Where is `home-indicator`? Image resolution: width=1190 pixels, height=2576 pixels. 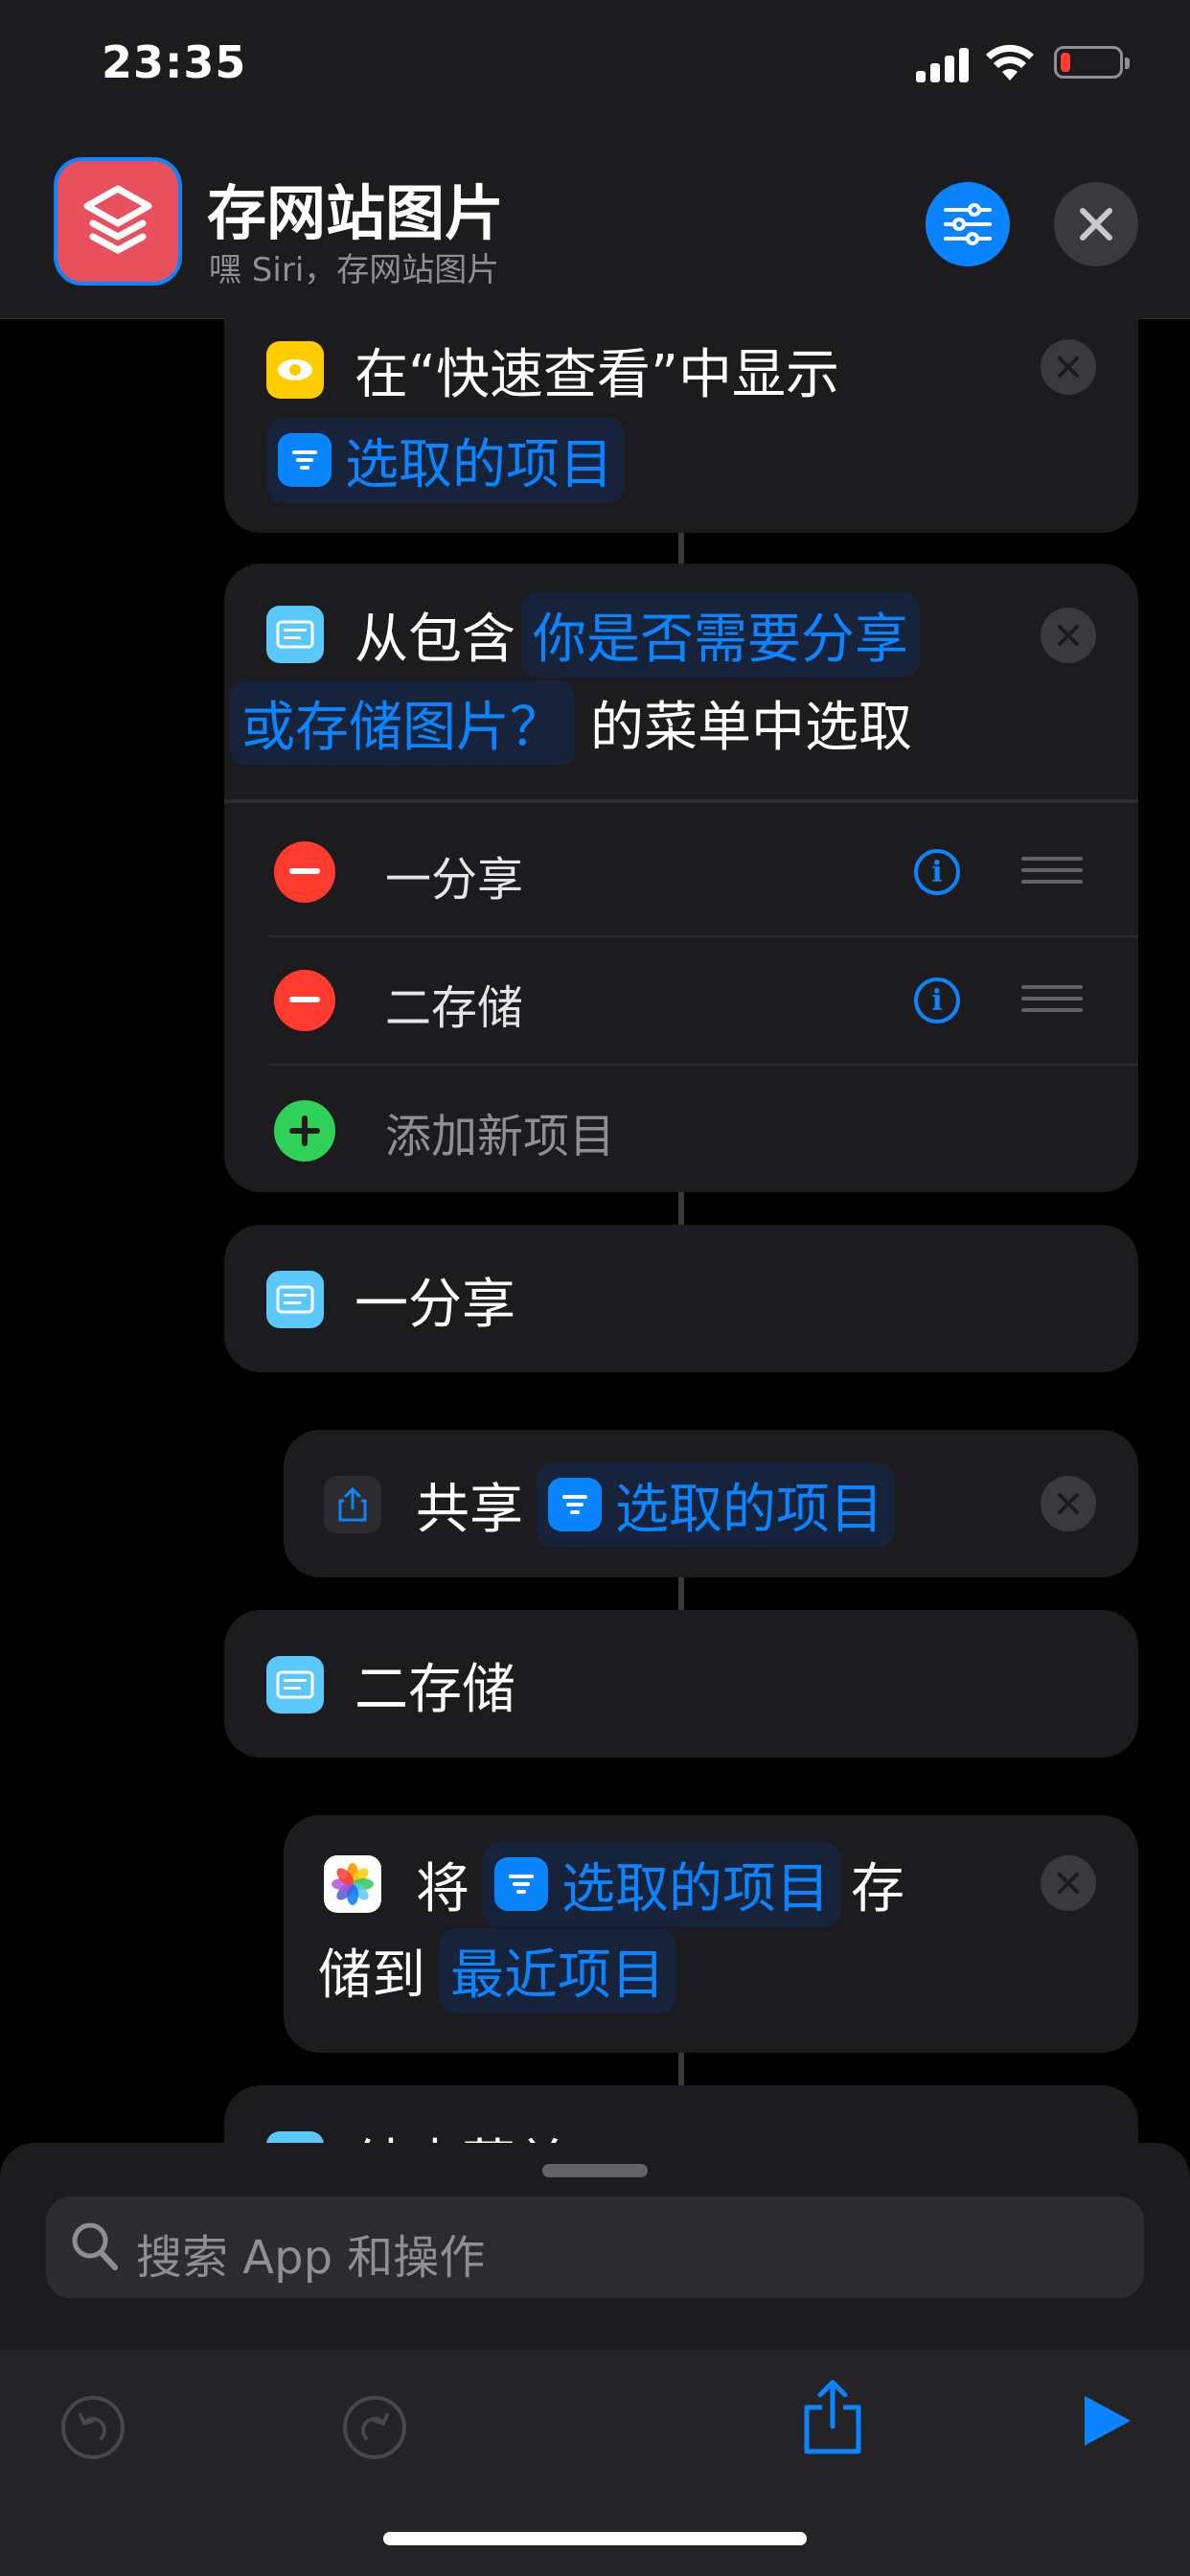 home-indicator is located at coordinates (595, 2538).